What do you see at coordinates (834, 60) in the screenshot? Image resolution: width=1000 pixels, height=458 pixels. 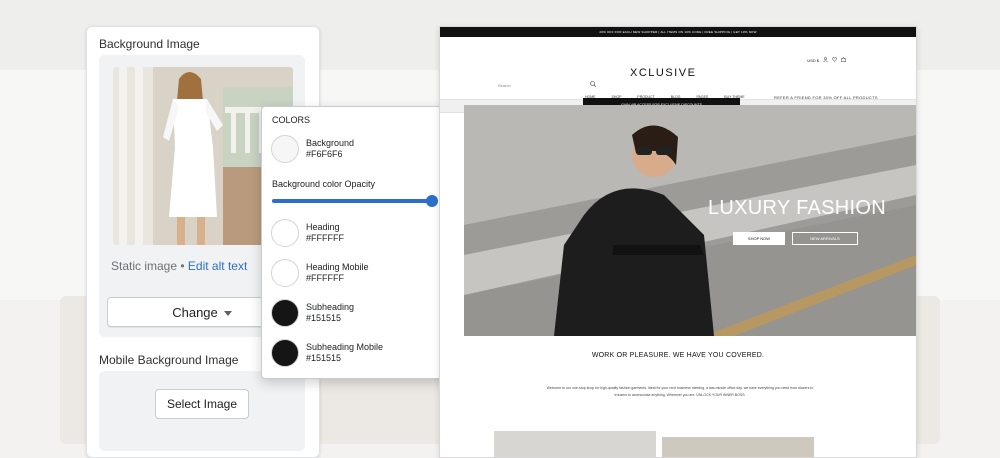 I see `wishlist-icon` at bounding box center [834, 60].